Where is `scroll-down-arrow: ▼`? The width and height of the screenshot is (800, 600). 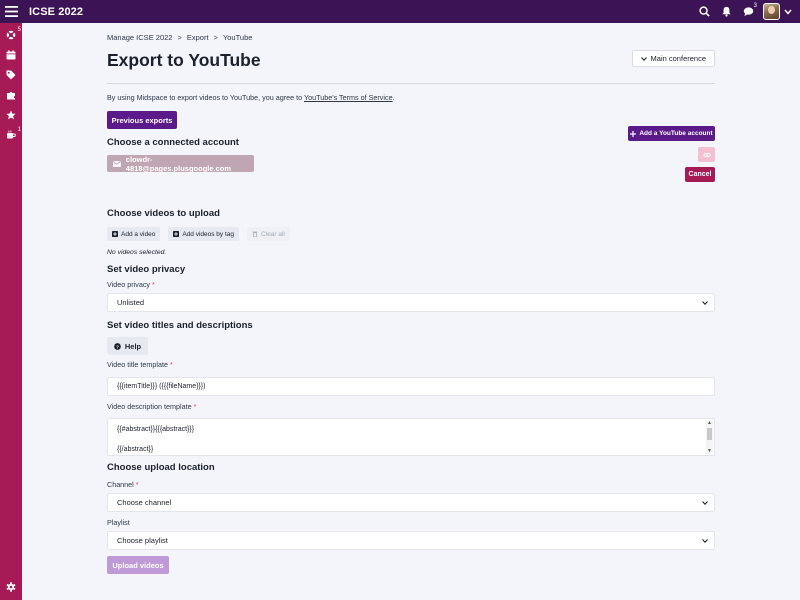 scroll-down-arrow: ▼ is located at coordinates (709, 451).